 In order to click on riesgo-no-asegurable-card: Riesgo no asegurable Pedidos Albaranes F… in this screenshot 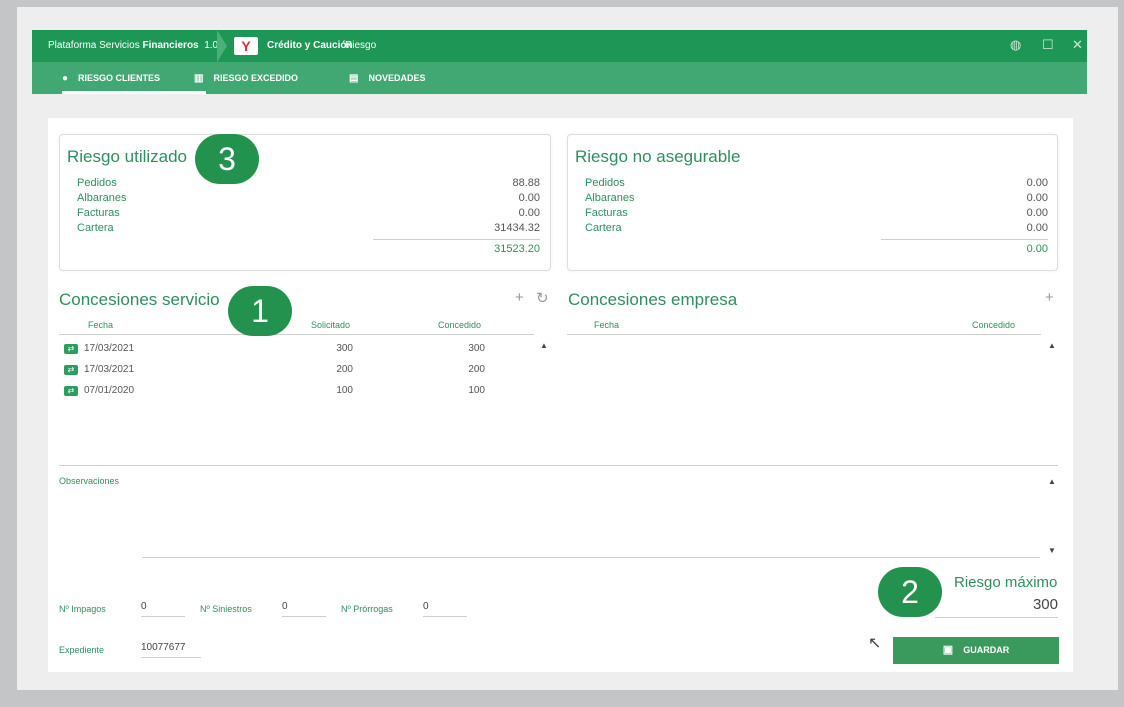, I will do `click(812, 202)`.